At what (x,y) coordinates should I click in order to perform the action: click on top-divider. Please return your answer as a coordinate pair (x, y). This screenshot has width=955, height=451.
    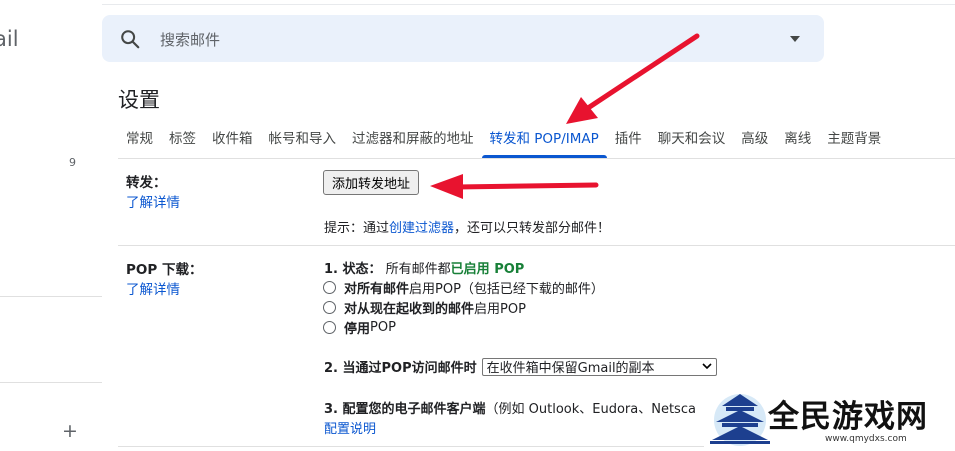
    Looking at the image, I should click on (528, 4).